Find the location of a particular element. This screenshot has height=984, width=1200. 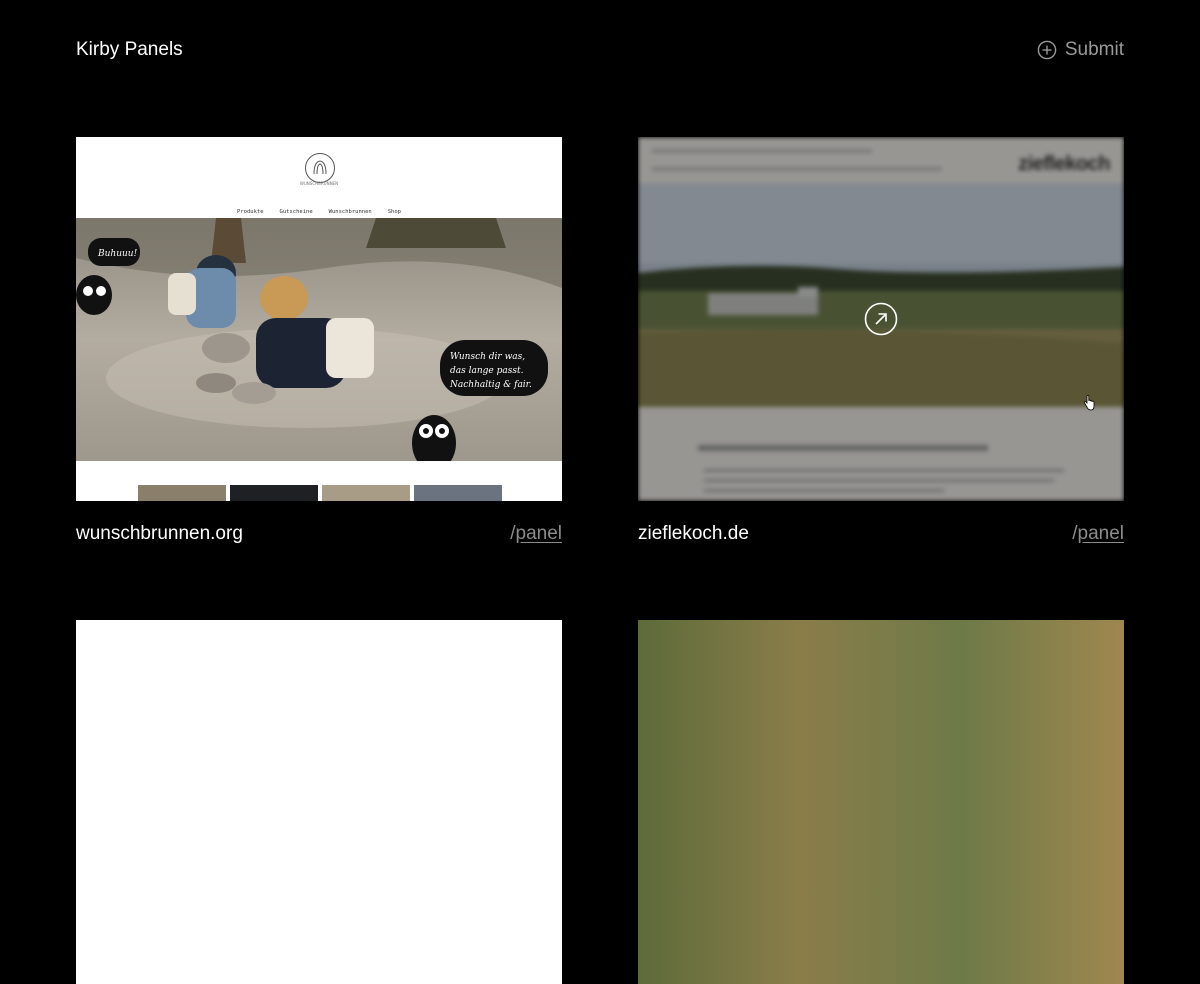

svg-text: Buhuuu! is located at coordinates (117, 254).